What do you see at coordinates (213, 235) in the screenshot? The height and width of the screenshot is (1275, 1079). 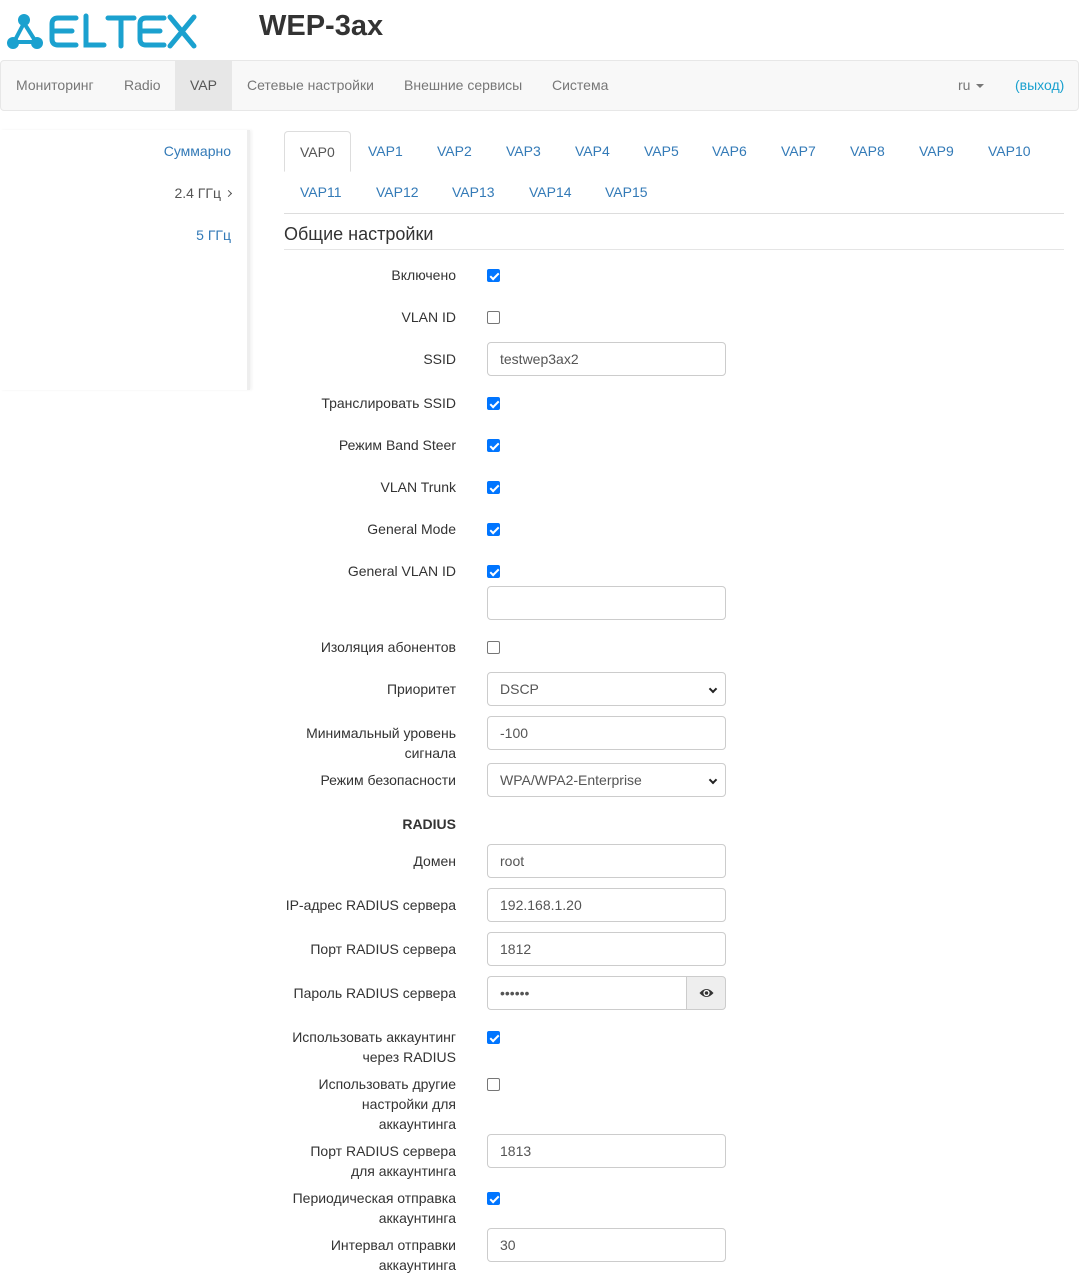 I see `sidebar-item-5ghz: 5 ГГц` at bounding box center [213, 235].